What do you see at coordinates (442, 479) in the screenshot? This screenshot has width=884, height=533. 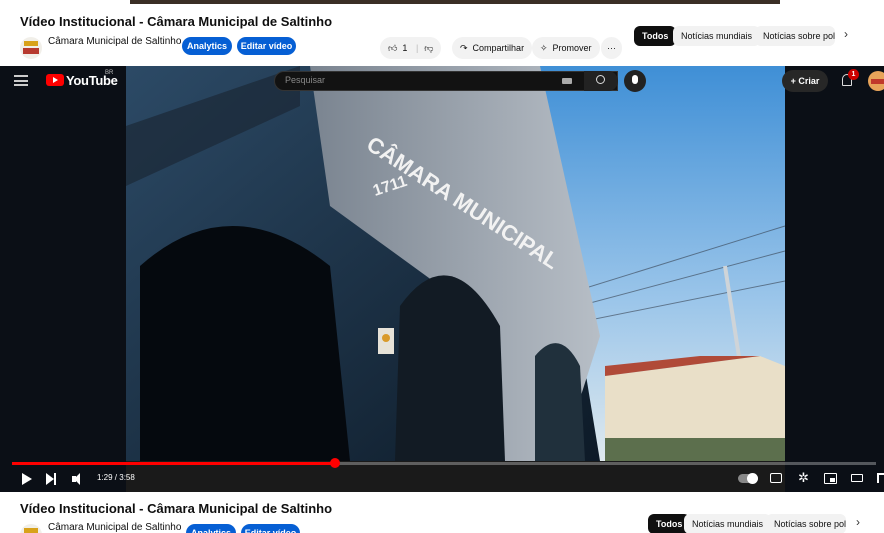 I see `player-controls: 1:29 / 3:58 ✲` at bounding box center [442, 479].